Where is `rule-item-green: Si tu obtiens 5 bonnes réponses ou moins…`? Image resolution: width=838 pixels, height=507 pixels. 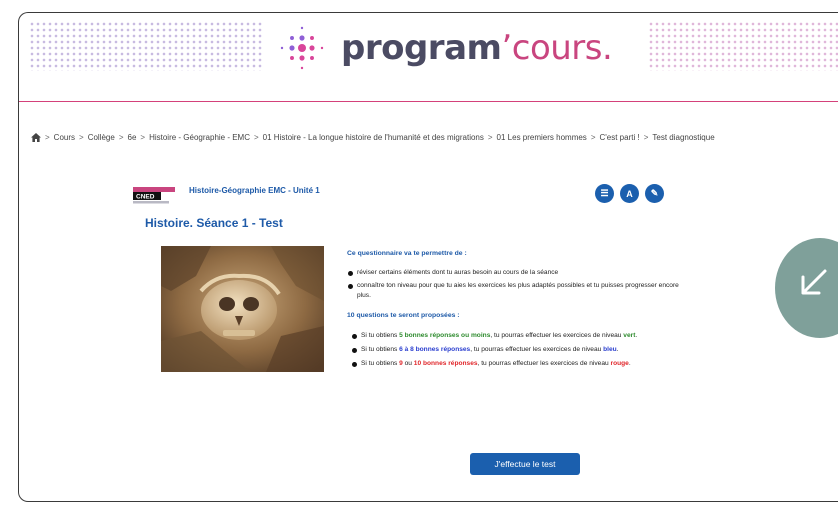
rule-item-green: Si tu obtiens 5 bonnes réponses ou moins… is located at coordinates (517, 336).